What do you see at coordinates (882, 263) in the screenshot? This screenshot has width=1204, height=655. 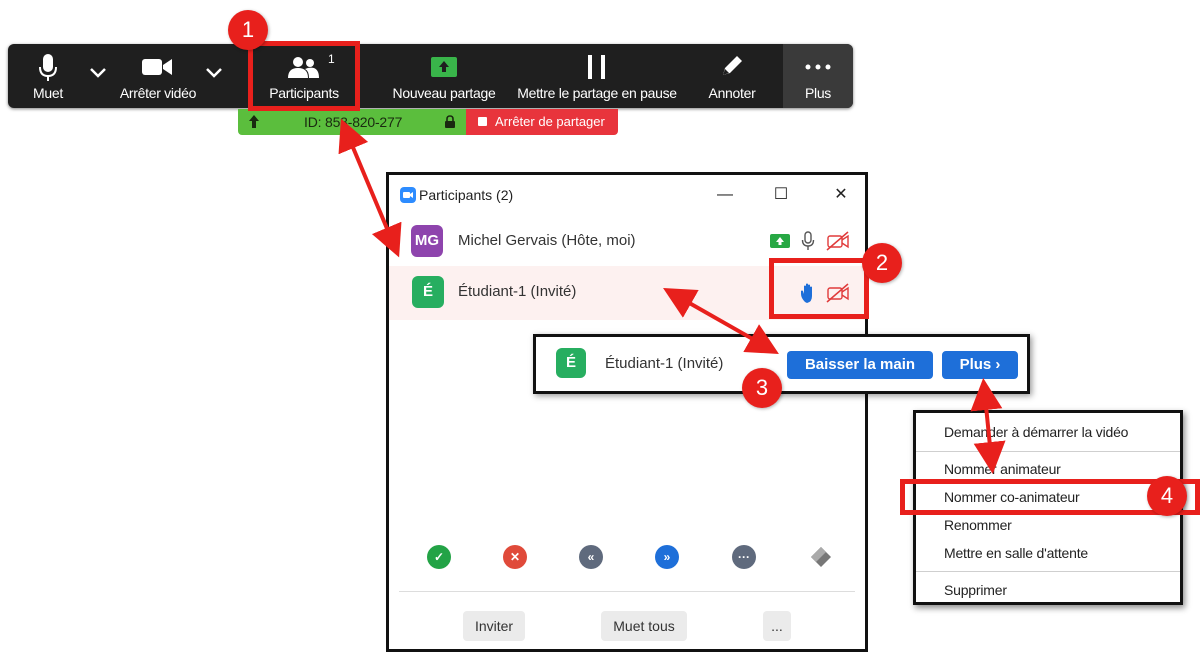 I see `step-badge-2: 2` at bounding box center [882, 263].